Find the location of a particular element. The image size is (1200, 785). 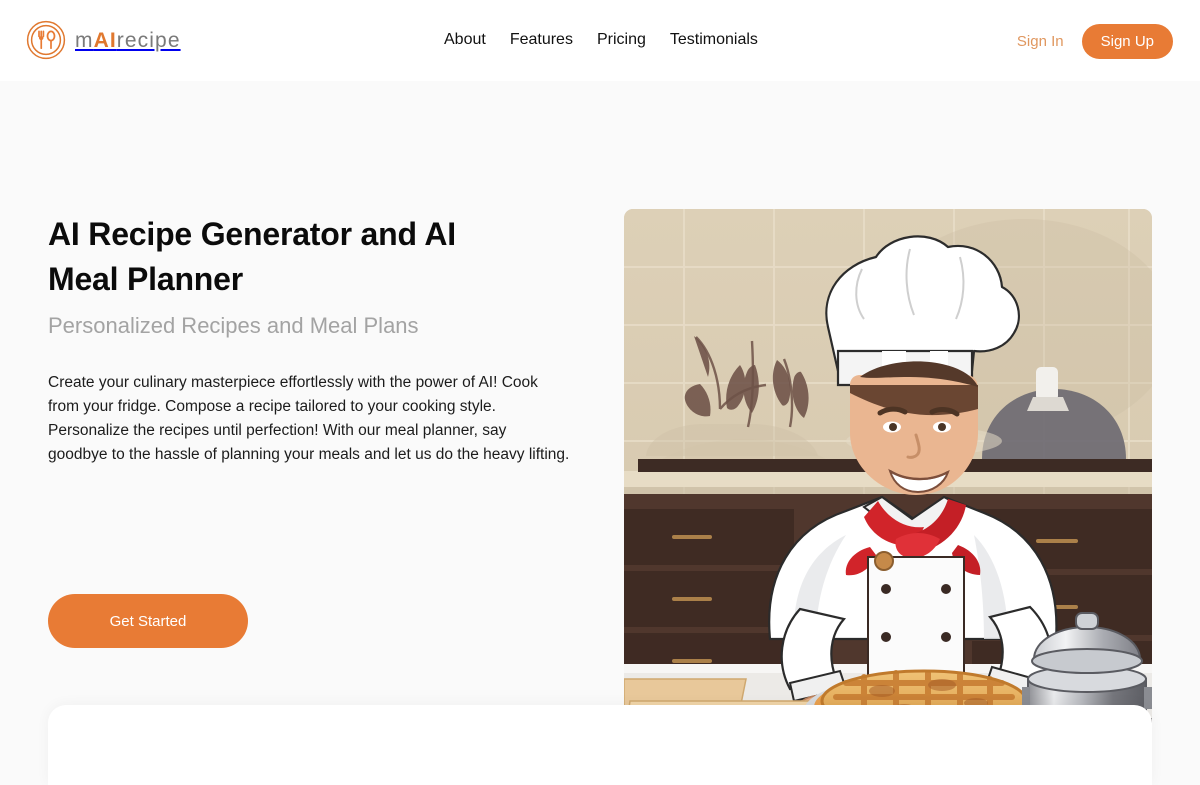

nav-item-about: About is located at coordinates (465, 40).